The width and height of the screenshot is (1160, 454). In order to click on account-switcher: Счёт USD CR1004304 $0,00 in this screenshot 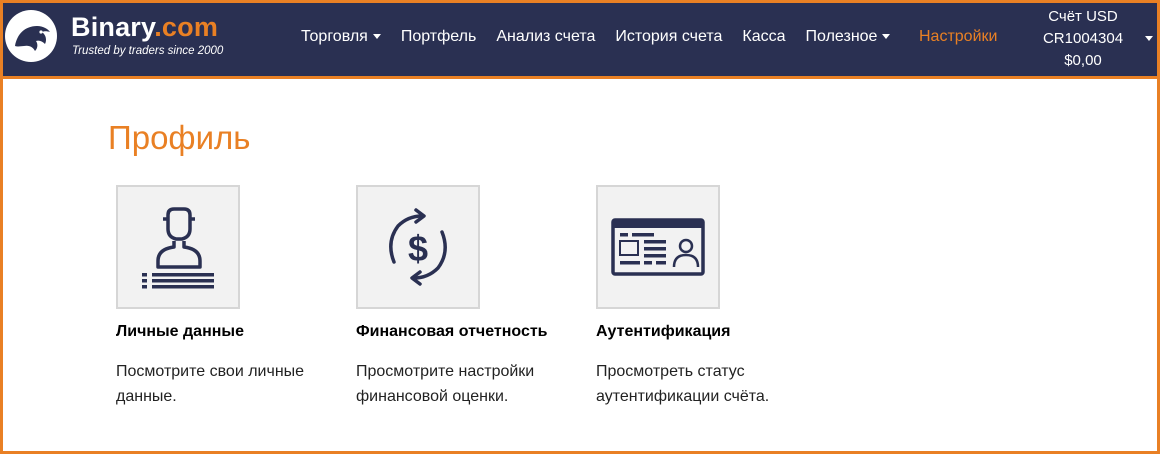, I will do `click(1083, 39)`.